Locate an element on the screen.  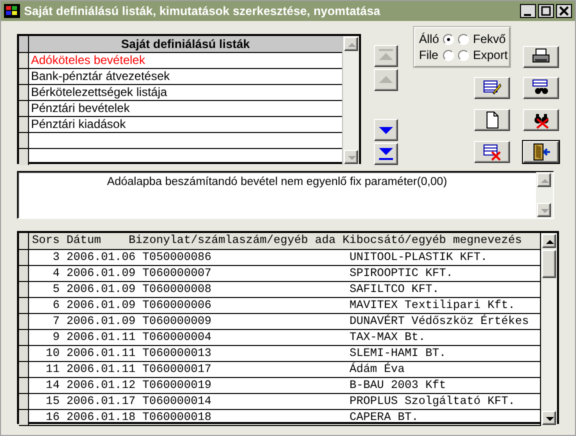
close-icon is located at coordinates (564, 11).